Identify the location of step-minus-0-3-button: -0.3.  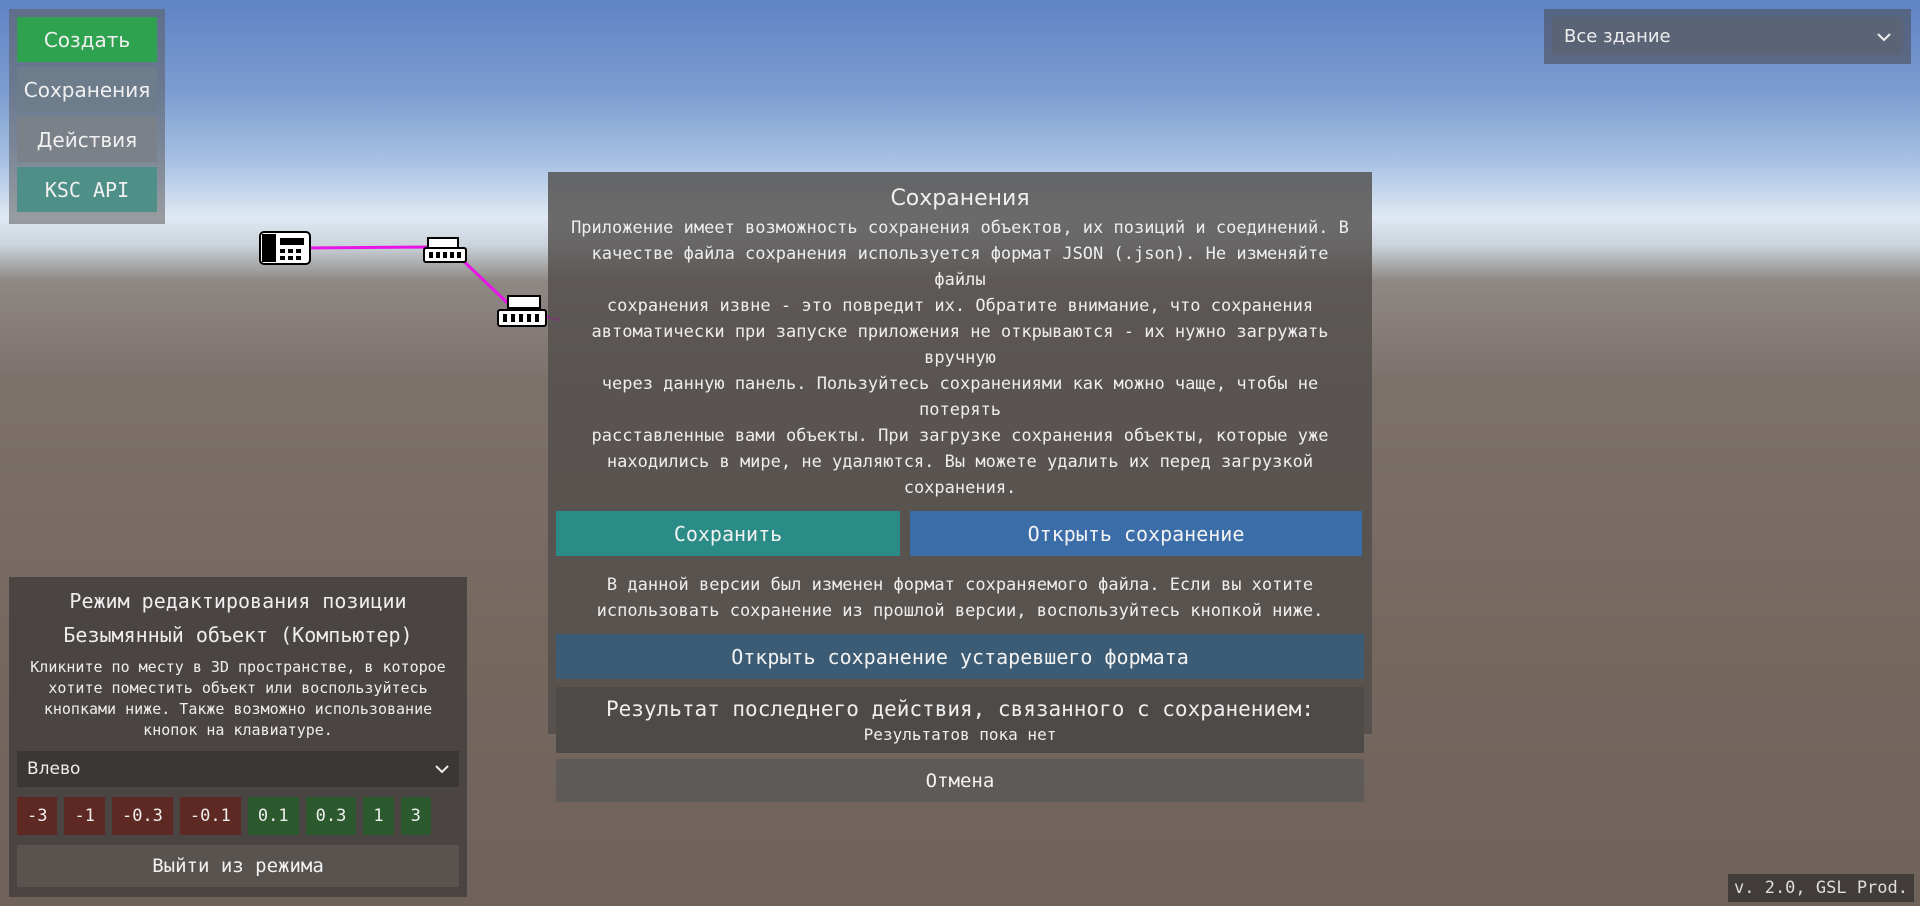
(142, 816).